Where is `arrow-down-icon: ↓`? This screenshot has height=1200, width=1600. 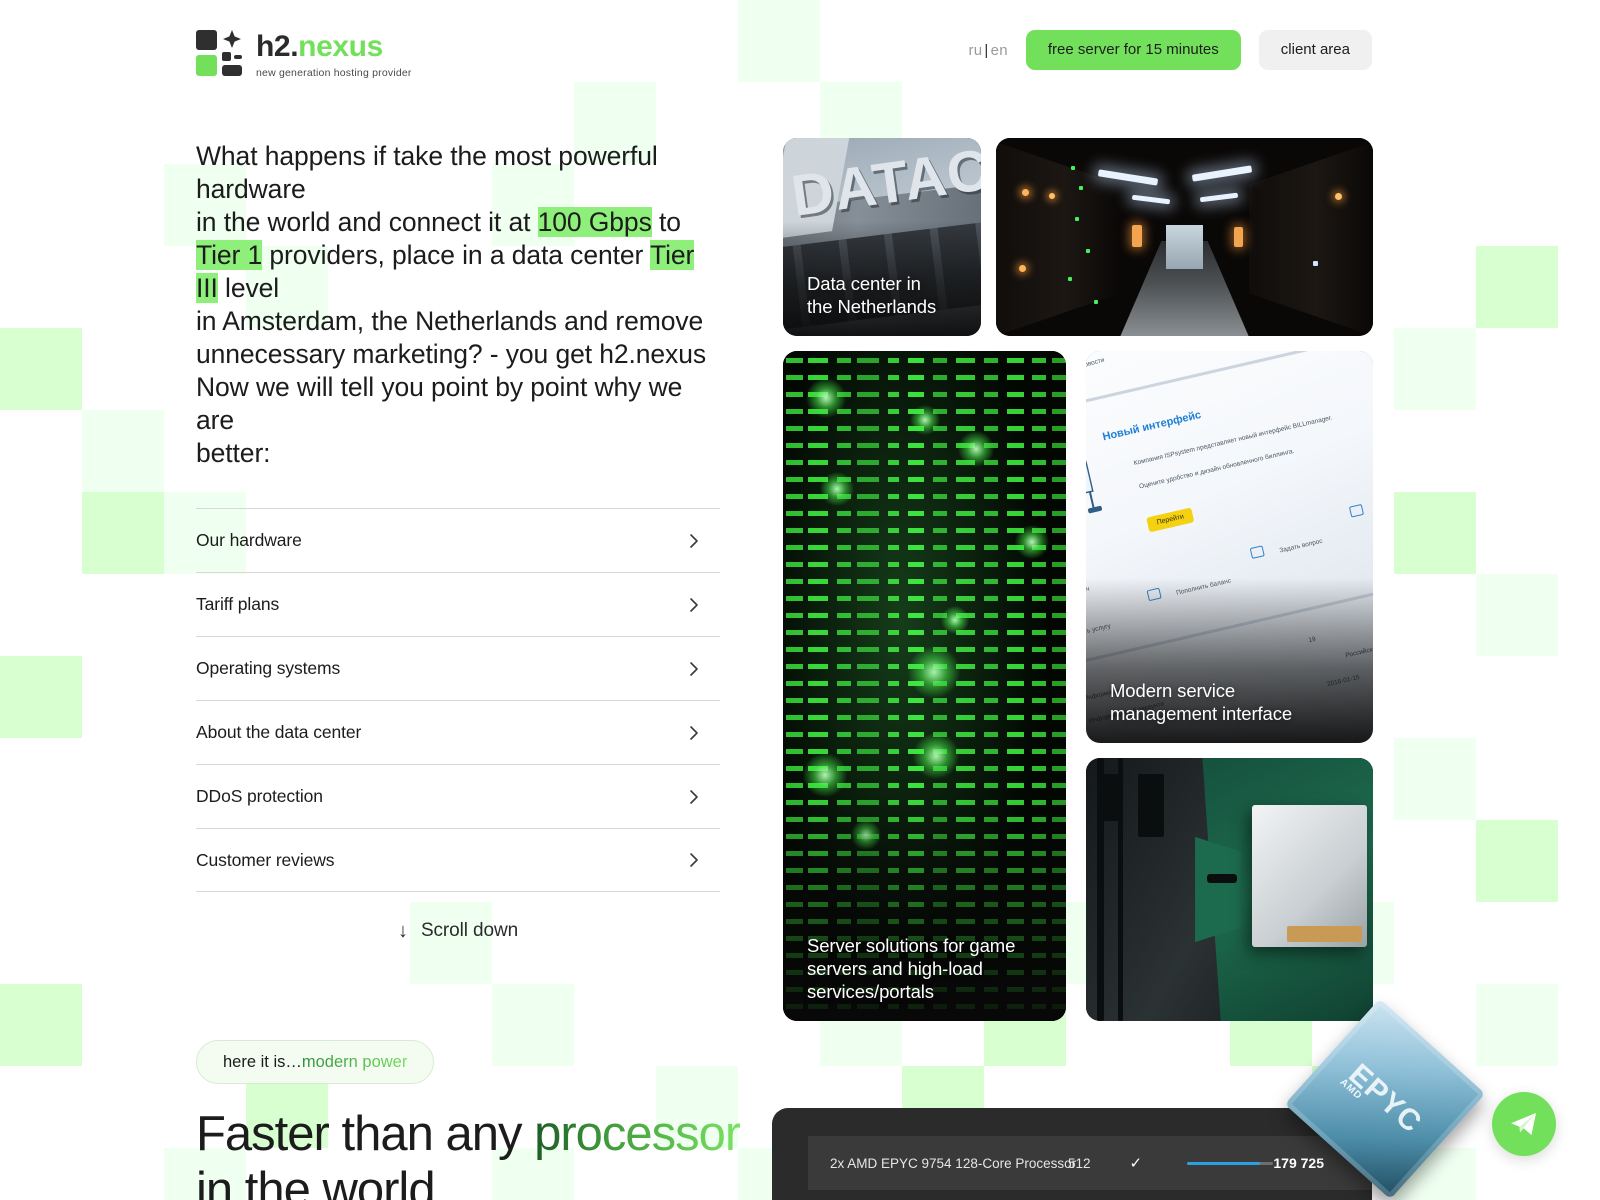
arrow-down-icon: ↓ is located at coordinates (402, 931).